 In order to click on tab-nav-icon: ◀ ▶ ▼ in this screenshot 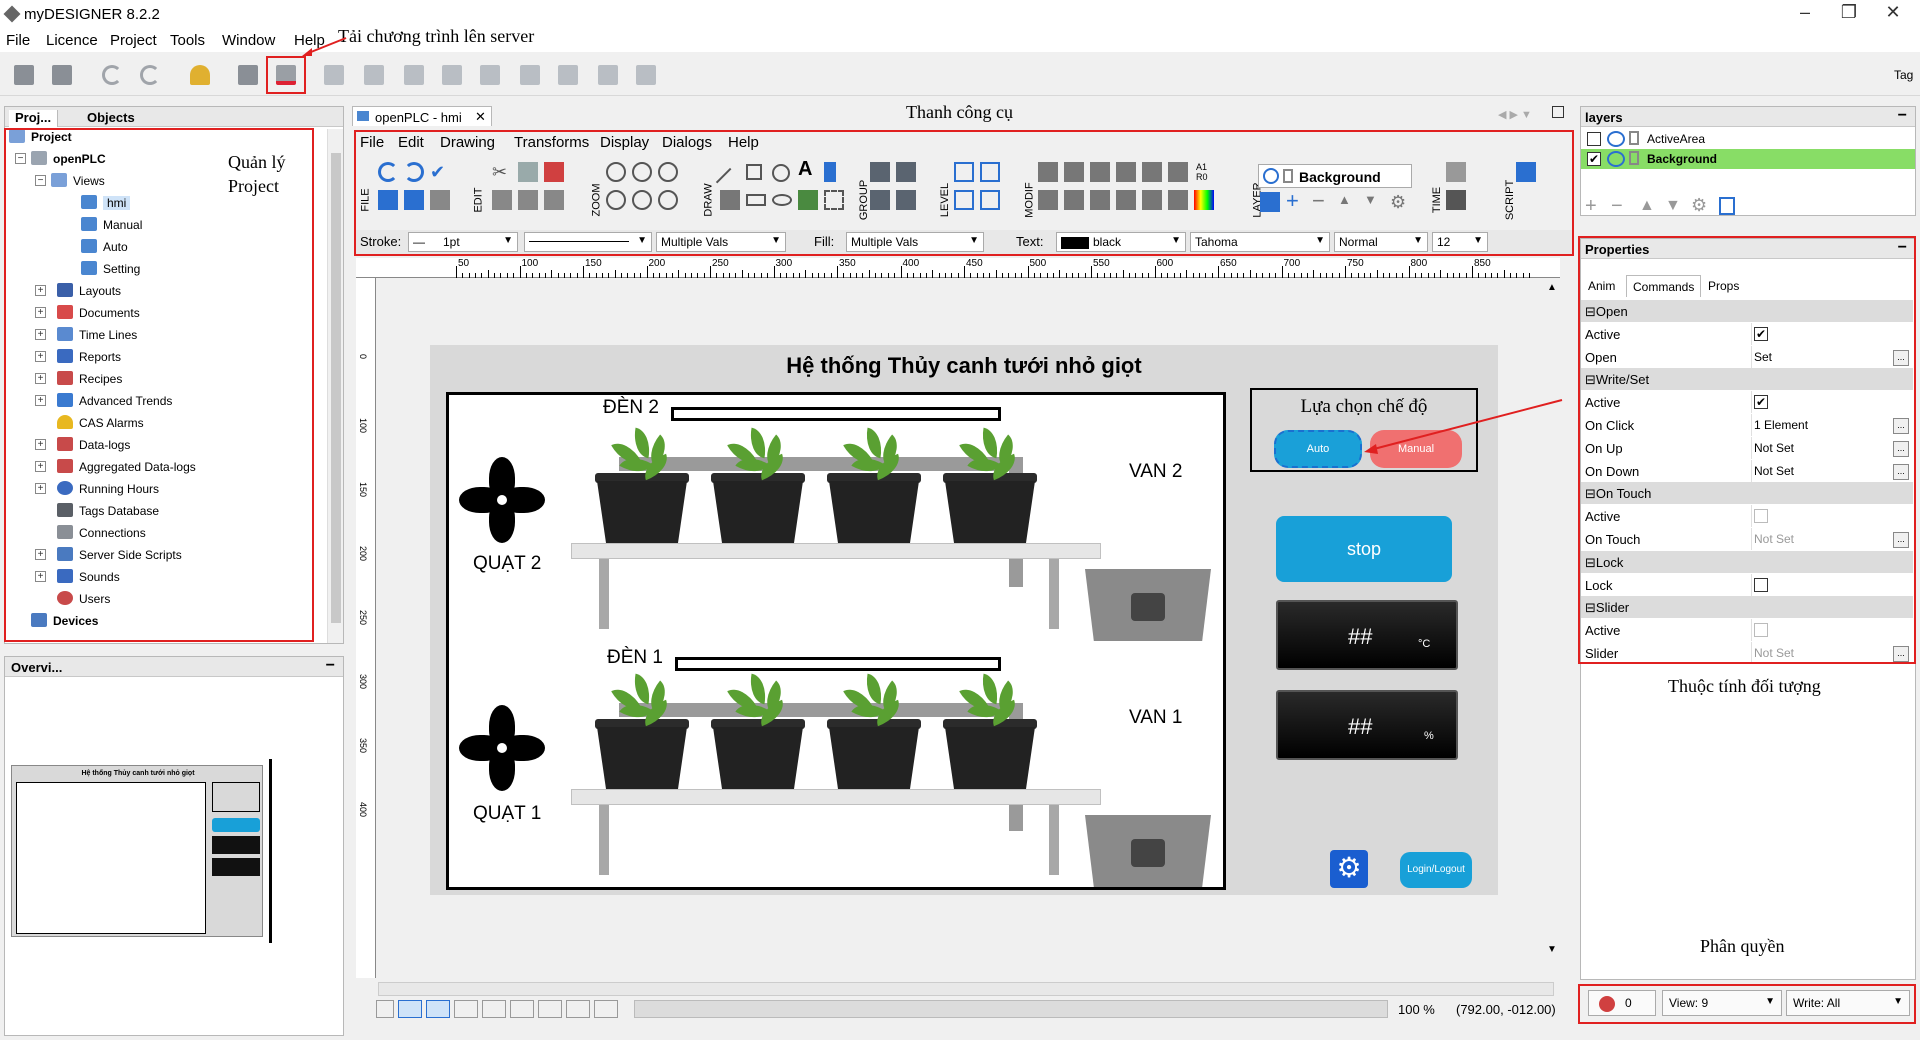, I will do `click(1515, 114)`.